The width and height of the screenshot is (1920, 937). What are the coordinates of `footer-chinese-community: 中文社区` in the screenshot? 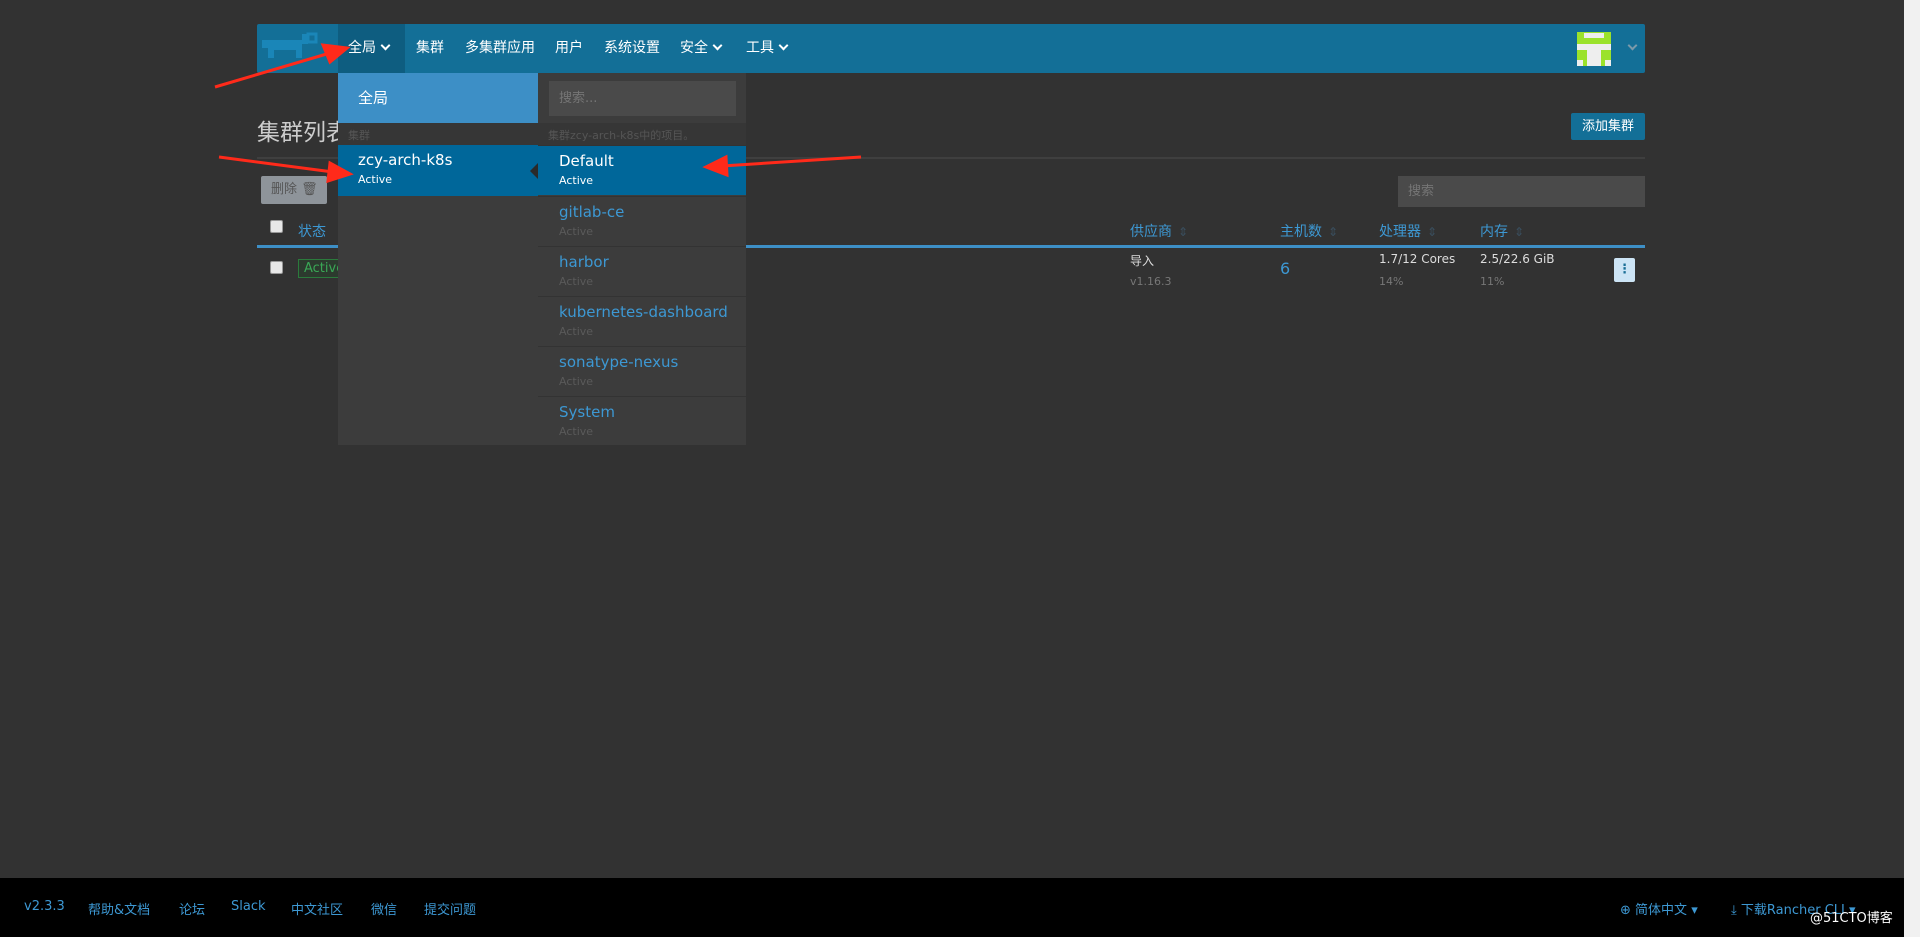 It's located at (317, 908).